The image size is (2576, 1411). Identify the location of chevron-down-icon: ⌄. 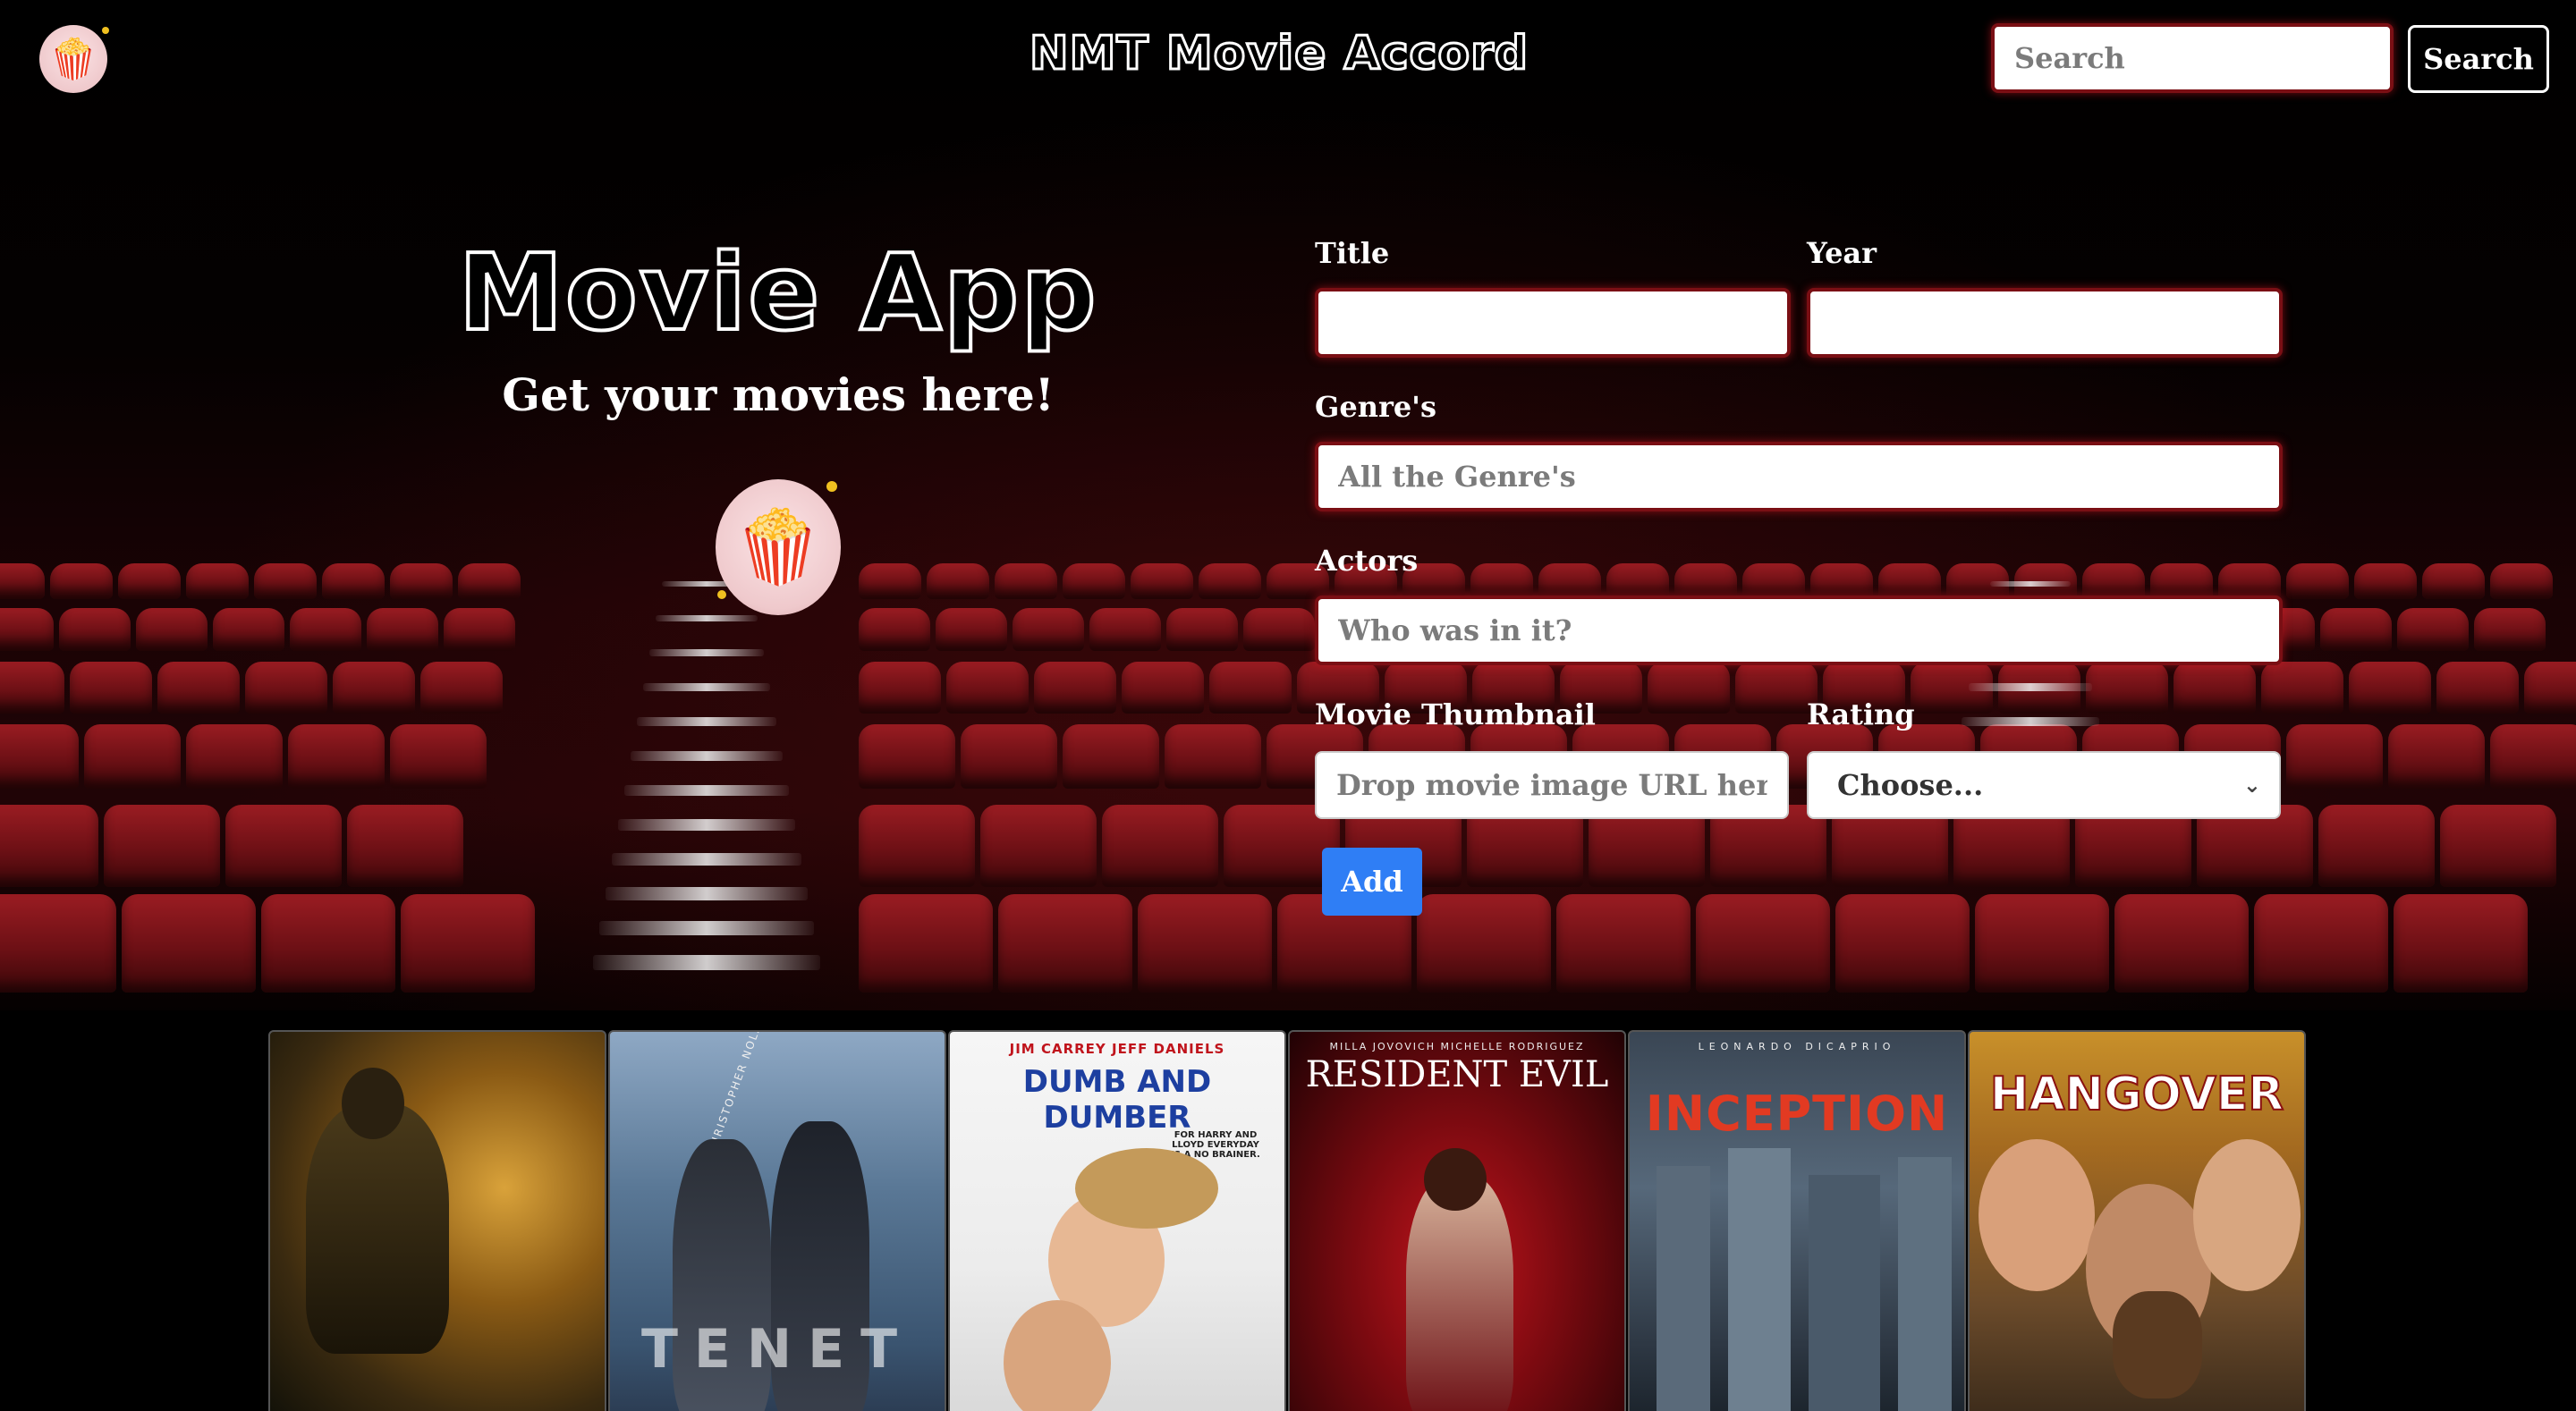
(2251, 785).